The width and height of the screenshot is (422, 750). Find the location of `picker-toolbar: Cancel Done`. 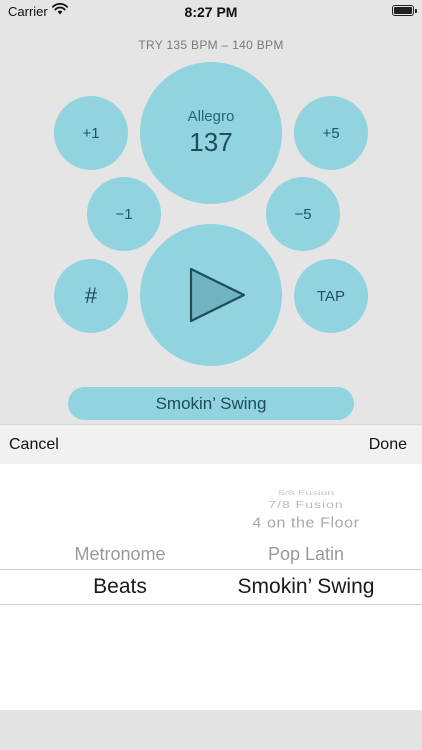

picker-toolbar: Cancel Done is located at coordinates (211, 444).